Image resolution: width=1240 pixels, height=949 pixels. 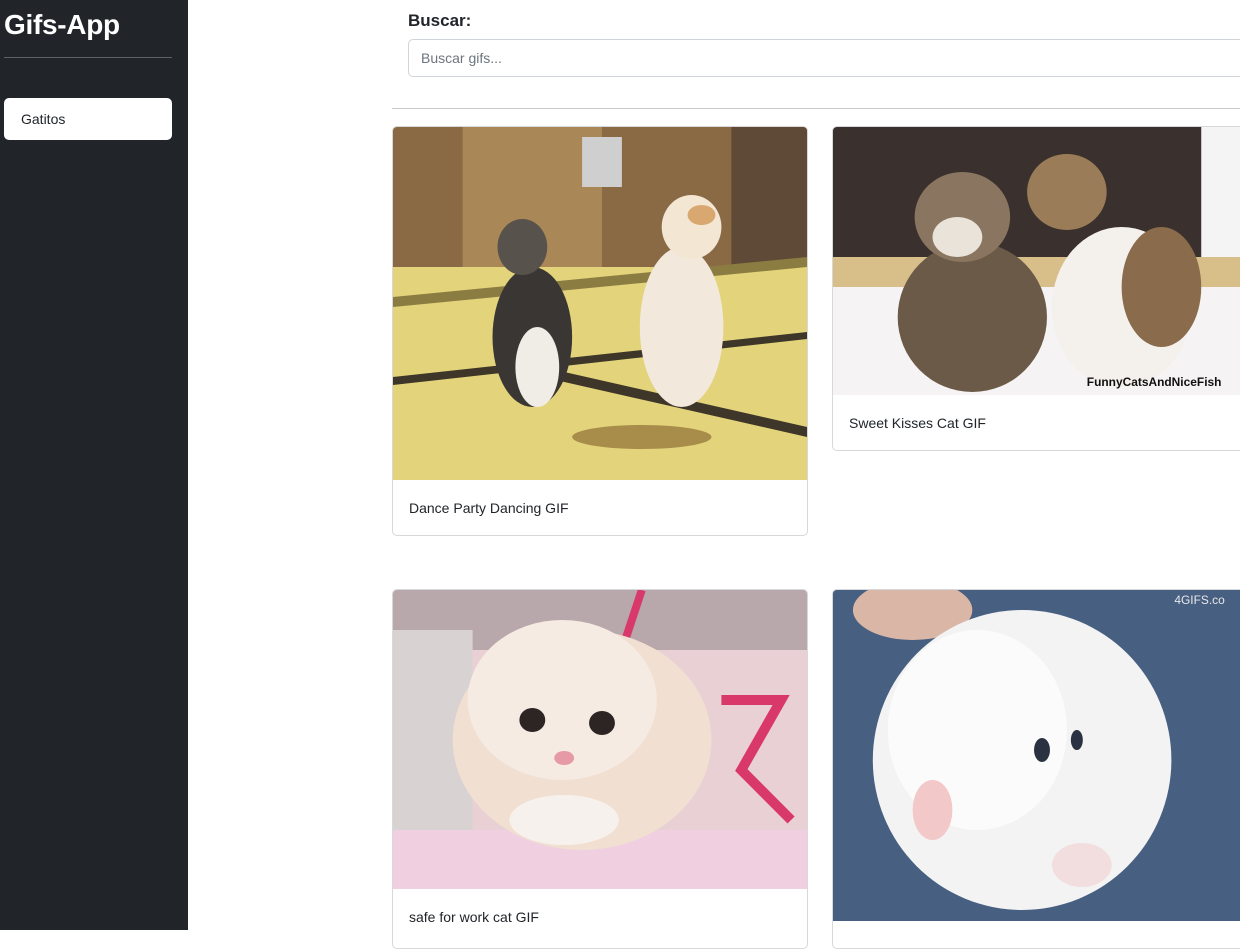 What do you see at coordinates (824, 58) in the screenshot?
I see `search-input` at bounding box center [824, 58].